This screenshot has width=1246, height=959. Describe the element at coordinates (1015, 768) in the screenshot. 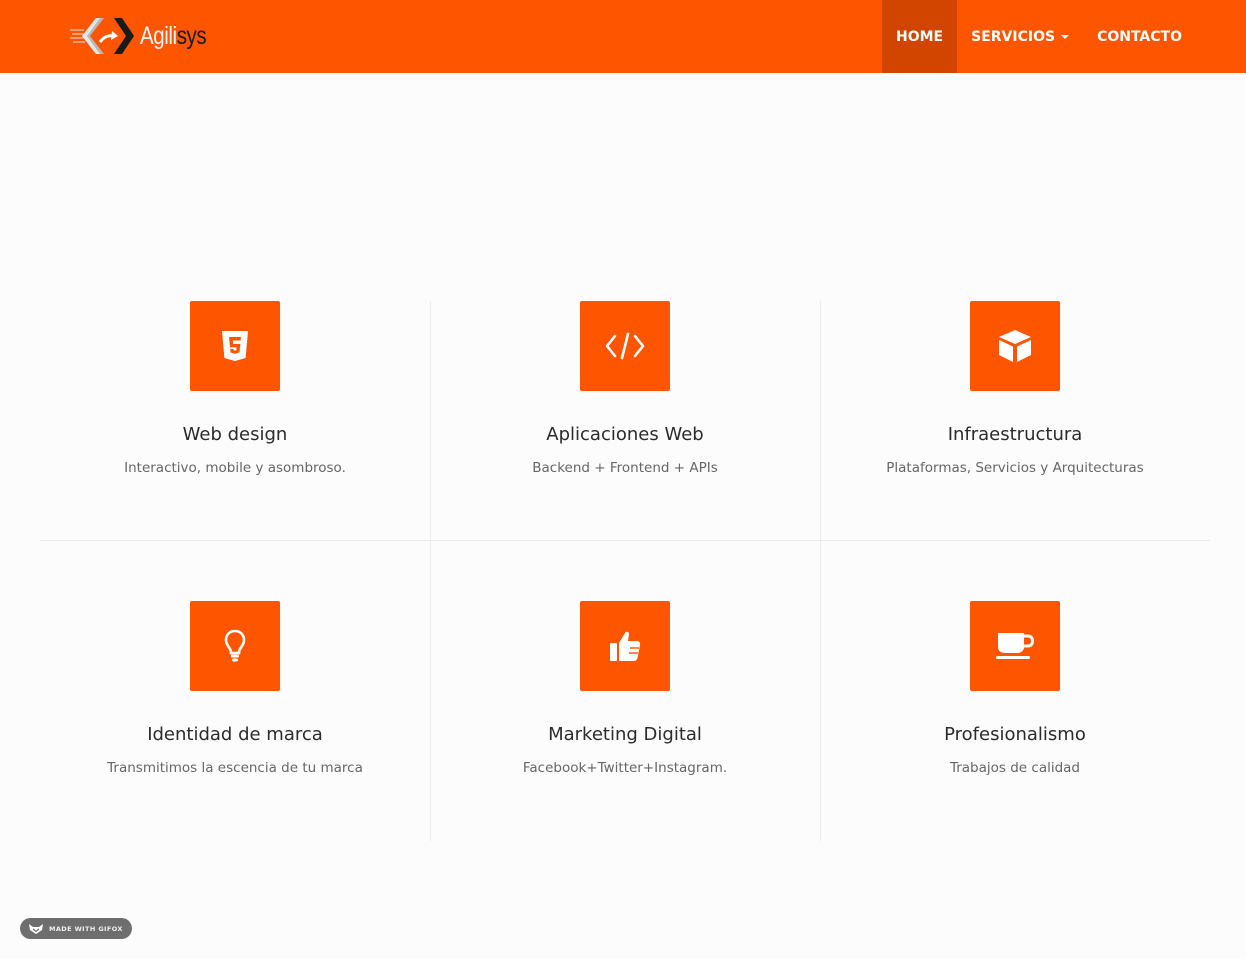

I see `feature-description: Trabajos de calidad` at that location.